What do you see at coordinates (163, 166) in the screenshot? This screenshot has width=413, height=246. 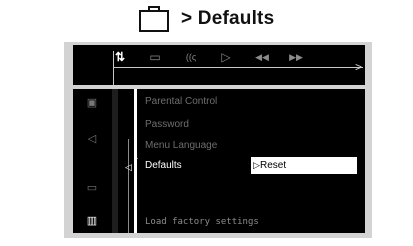 I see `menu-item-defaults: Defaults` at bounding box center [163, 166].